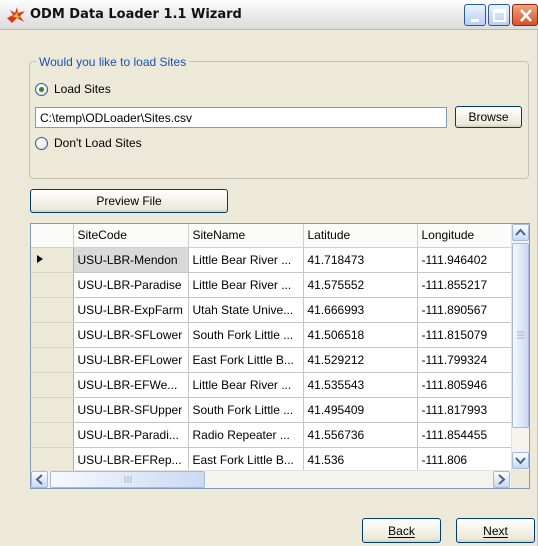 The width and height of the screenshot is (538, 546). I want to click on cell-sitecode: USU-LBR-ExpFarm, so click(131, 310).